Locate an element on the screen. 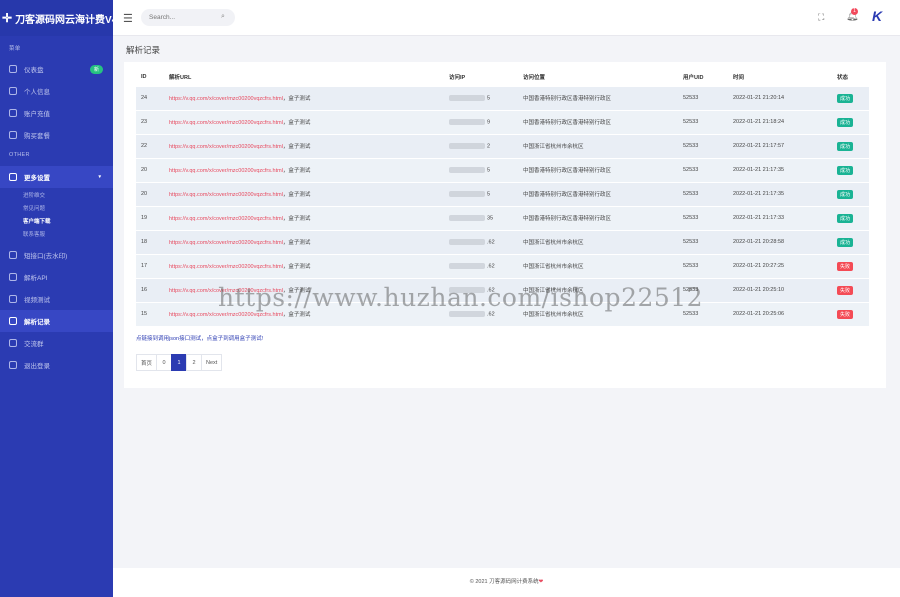 The width and height of the screenshot is (900, 597). sidebar-subitem: 联系客服 is located at coordinates (56, 233).